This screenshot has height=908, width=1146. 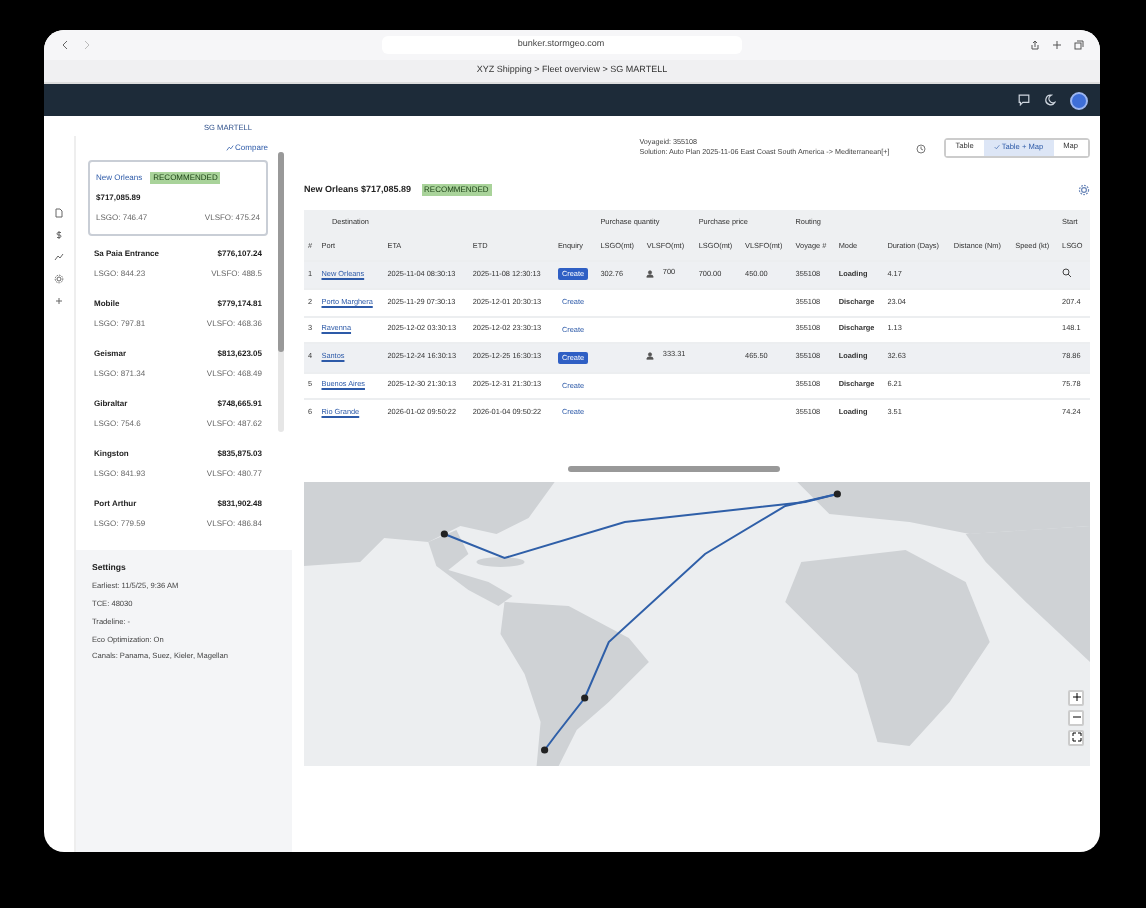 What do you see at coordinates (1079, 45) in the screenshot?
I see `tabs-icon` at bounding box center [1079, 45].